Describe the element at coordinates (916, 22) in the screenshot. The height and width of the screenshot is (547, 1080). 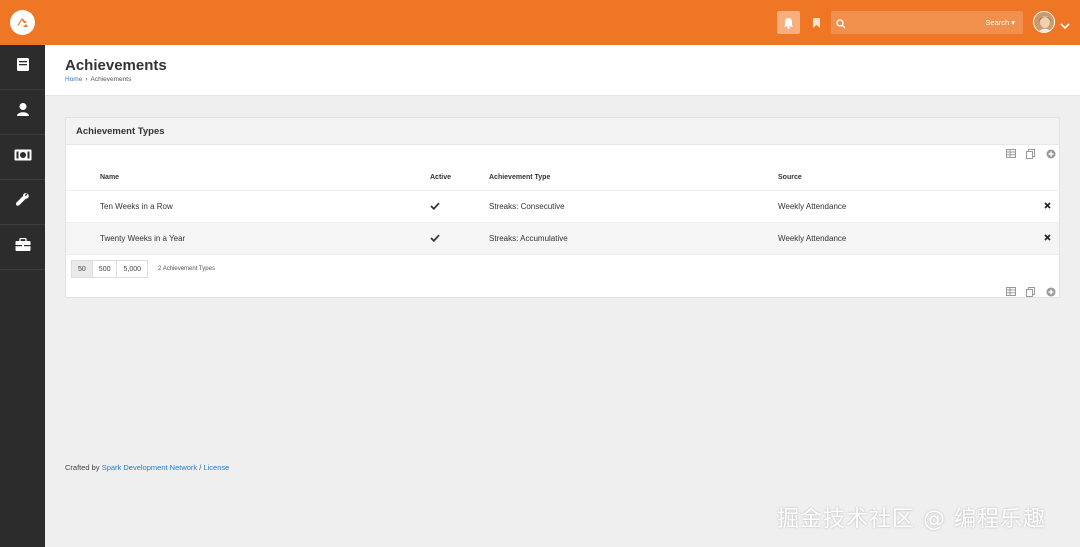
I see `search-input` at that location.